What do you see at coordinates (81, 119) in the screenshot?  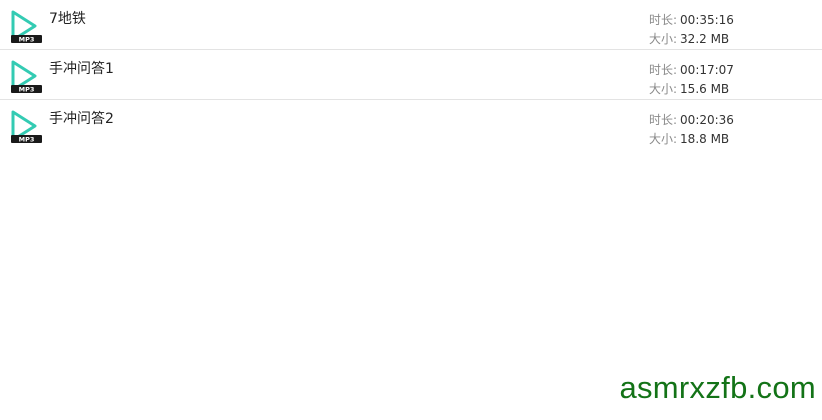 I see `file-name: 手冲问答2` at bounding box center [81, 119].